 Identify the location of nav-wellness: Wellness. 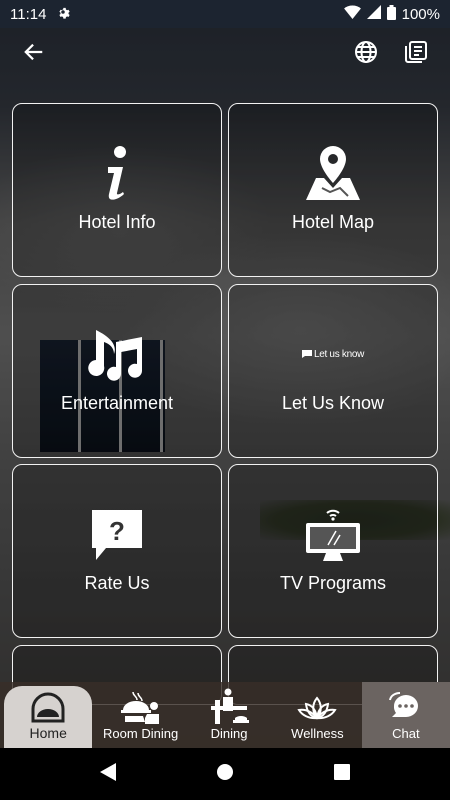
(317, 715).